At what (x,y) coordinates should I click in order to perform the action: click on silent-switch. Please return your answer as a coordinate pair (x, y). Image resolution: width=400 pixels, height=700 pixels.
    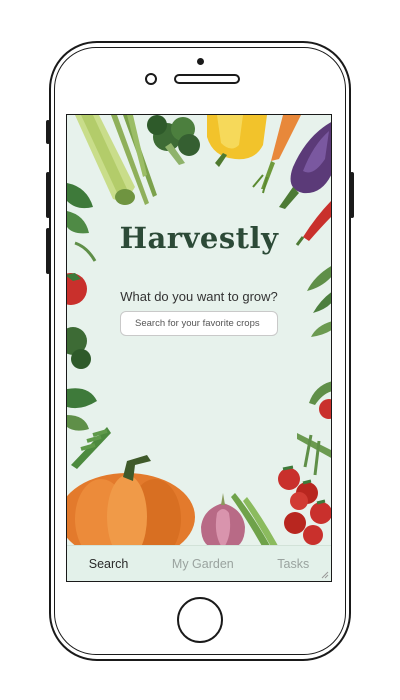
    Looking at the image, I should click on (48, 132).